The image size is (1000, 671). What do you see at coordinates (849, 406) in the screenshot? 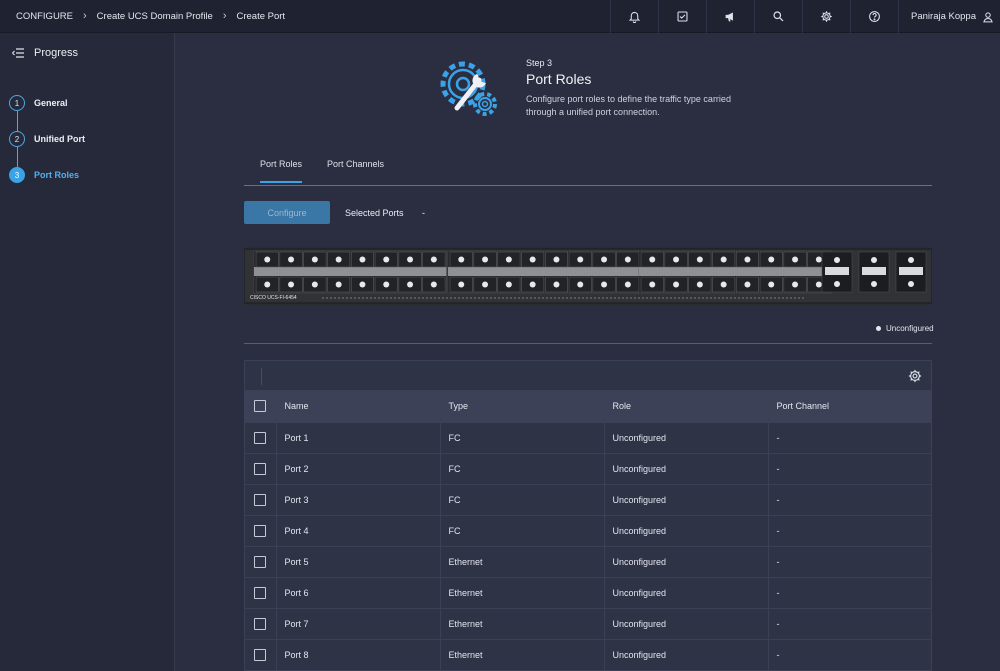
I see `column-header-port-channel: Port Channel` at bounding box center [849, 406].